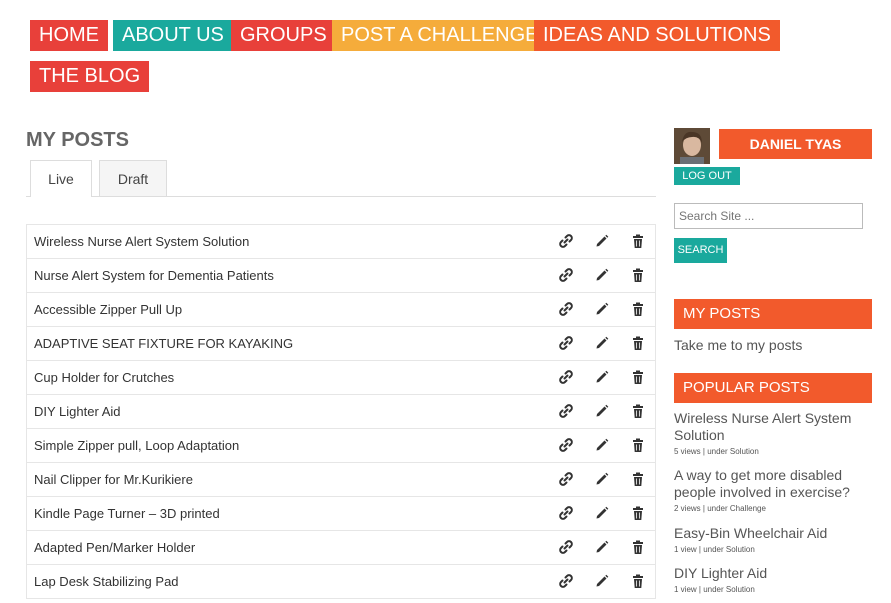  What do you see at coordinates (341, 446) in the screenshot?
I see `table-row: Simple Zipper pull, Loop Adaptation` at bounding box center [341, 446].